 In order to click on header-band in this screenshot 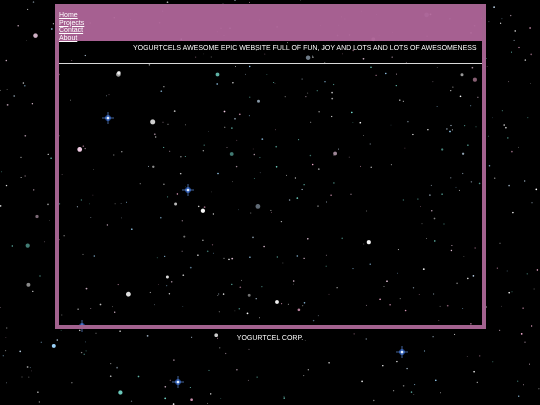, I will do `click(270, 24)`.